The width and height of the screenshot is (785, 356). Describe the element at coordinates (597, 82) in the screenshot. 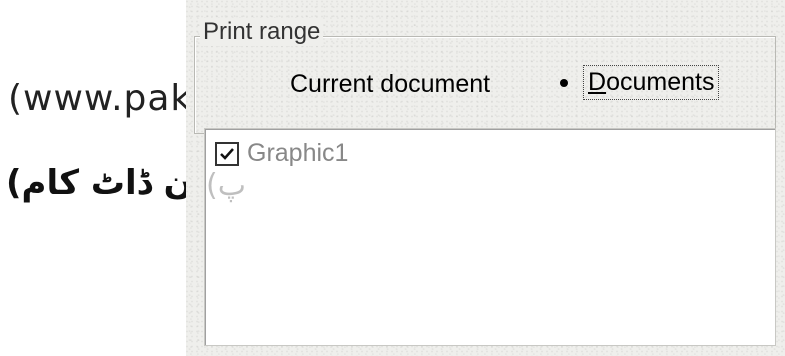

I see `documents-accelerator: D` at that location.